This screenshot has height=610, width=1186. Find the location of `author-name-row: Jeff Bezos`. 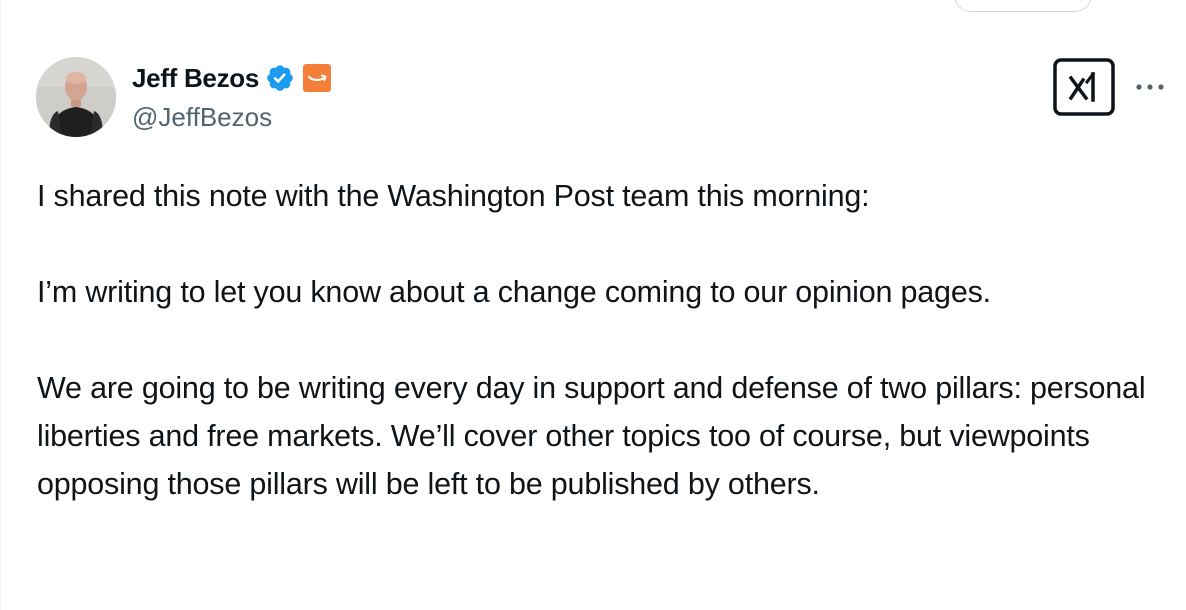

author-name-row: Jeff Bezos is located at coordinates (232, 78).